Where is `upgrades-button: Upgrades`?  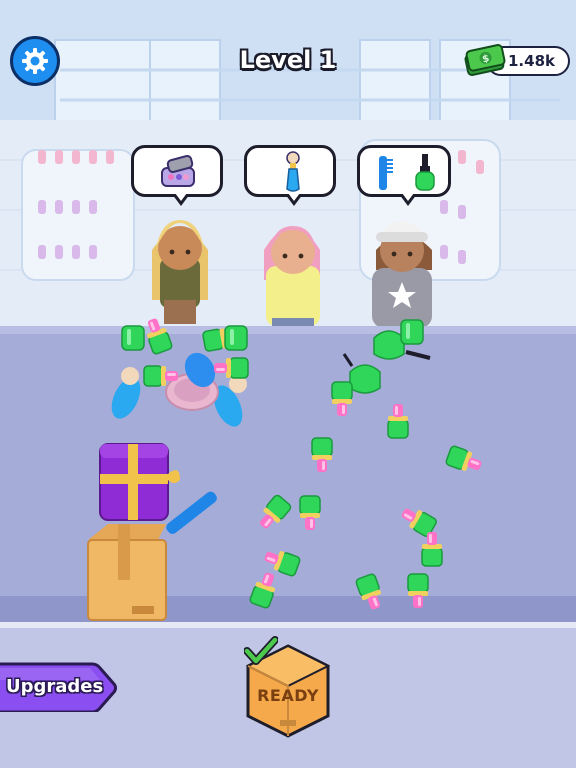 upgrades-button: Upgrades is located at coordinates (59, 687).